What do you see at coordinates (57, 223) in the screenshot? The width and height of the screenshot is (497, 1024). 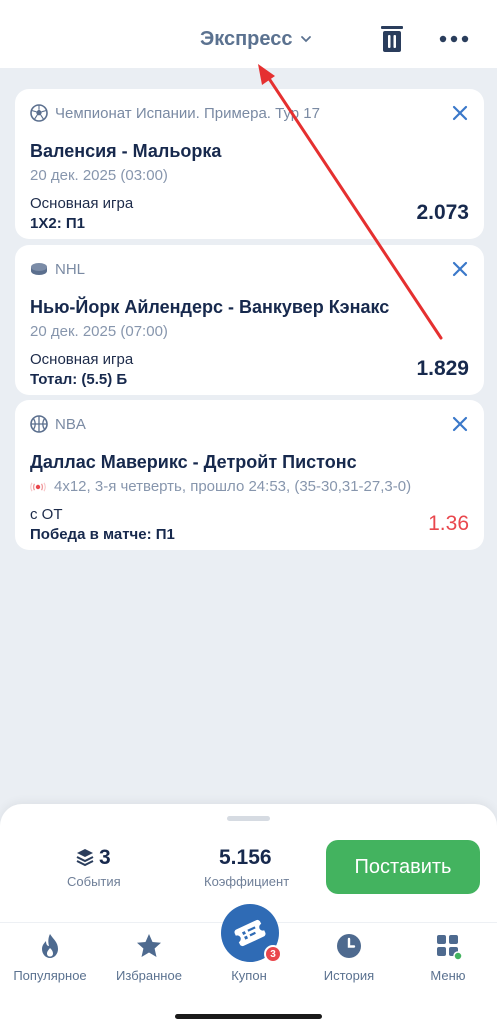 I see `selection: 1X2: П1` at bounding box center [57, 223].